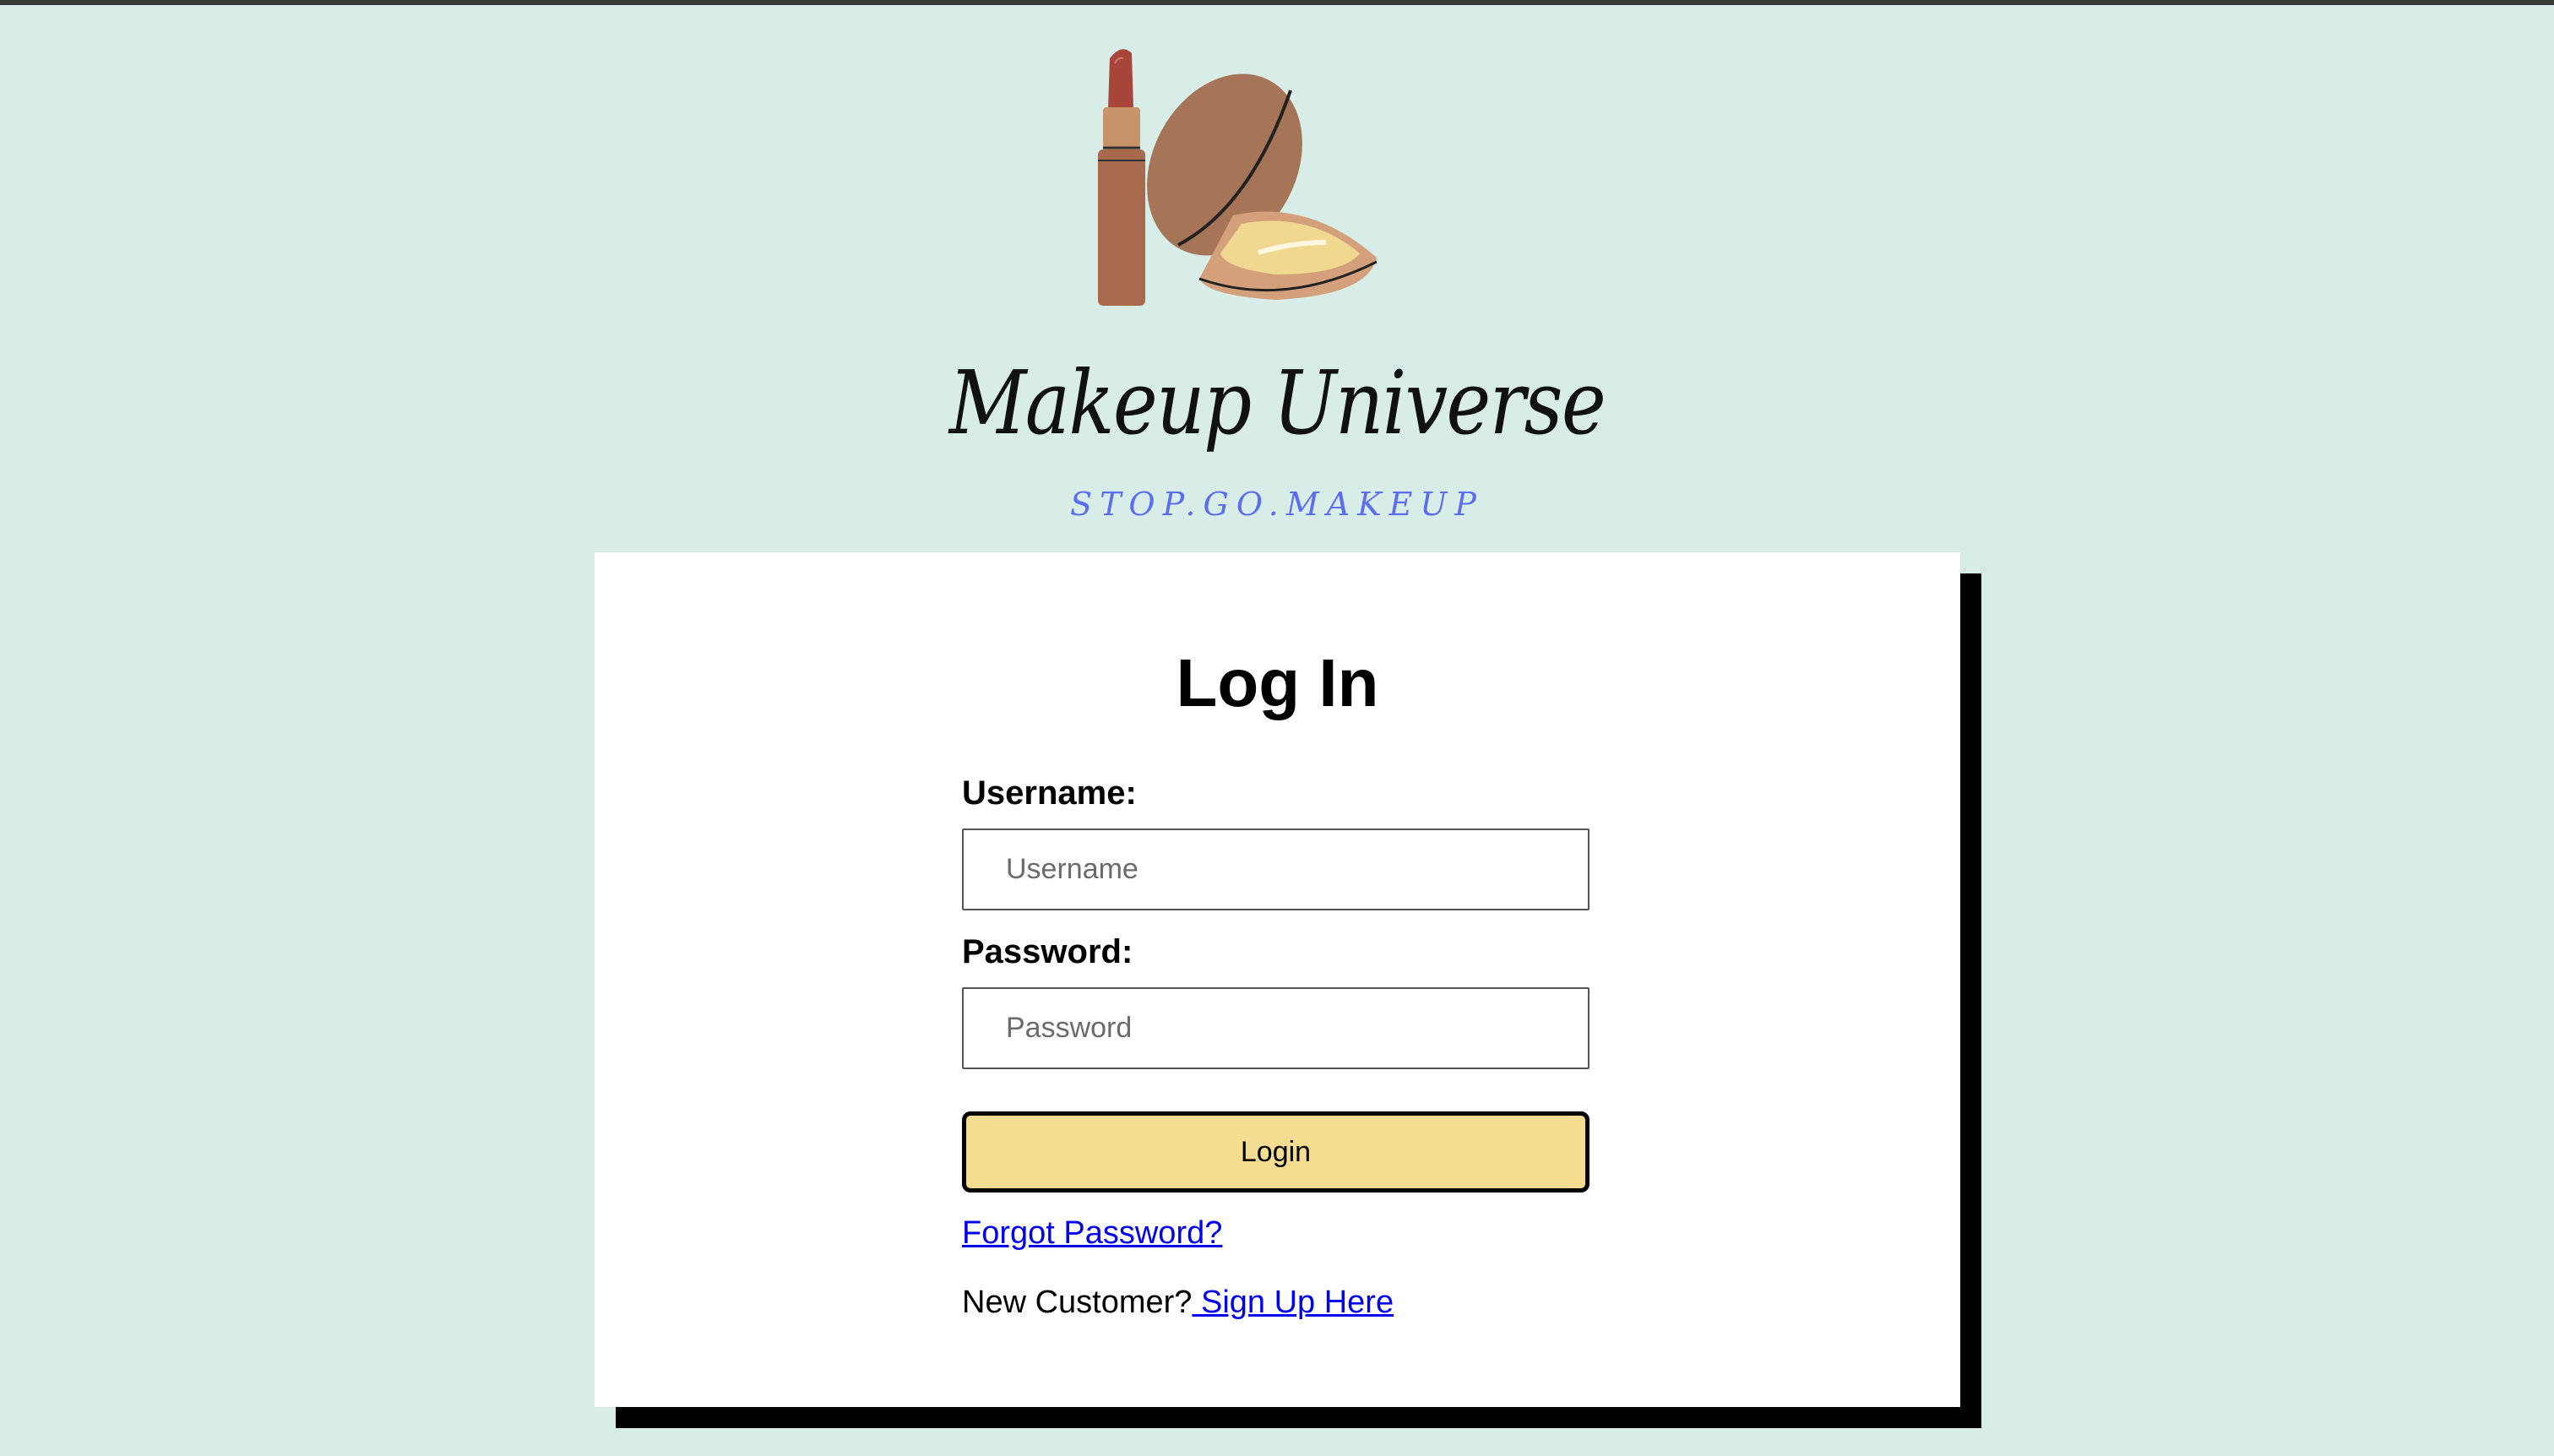 This screenshot has height=1456, width=2554. What do you see at coordinates (1077, 1302) in the screenshot?
I see `new-customer-text: New Customer?` at bounding box center [1077, 1302].